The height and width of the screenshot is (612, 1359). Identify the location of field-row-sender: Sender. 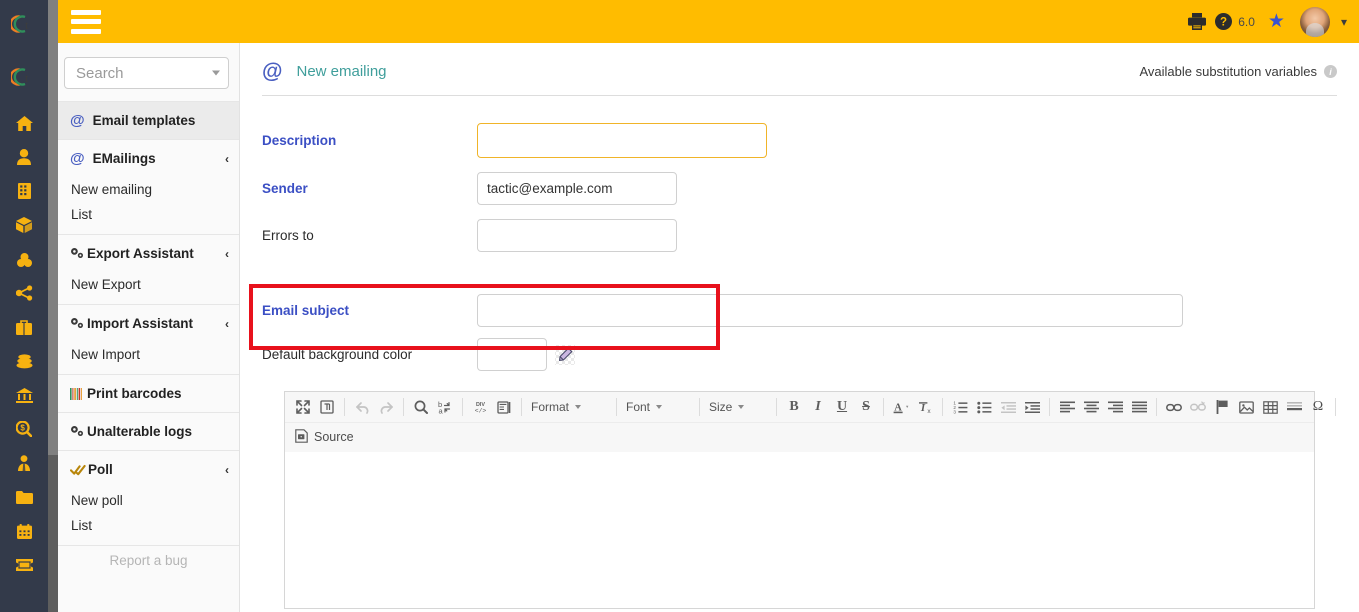
(799, 188).